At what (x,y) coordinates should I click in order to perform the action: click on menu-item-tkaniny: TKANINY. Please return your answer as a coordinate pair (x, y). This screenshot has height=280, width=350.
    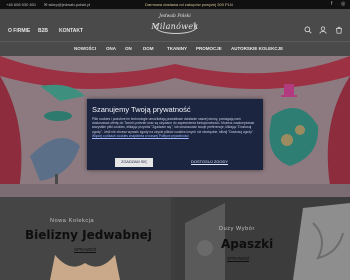
    Looking at the image, I should click on (177, 48).